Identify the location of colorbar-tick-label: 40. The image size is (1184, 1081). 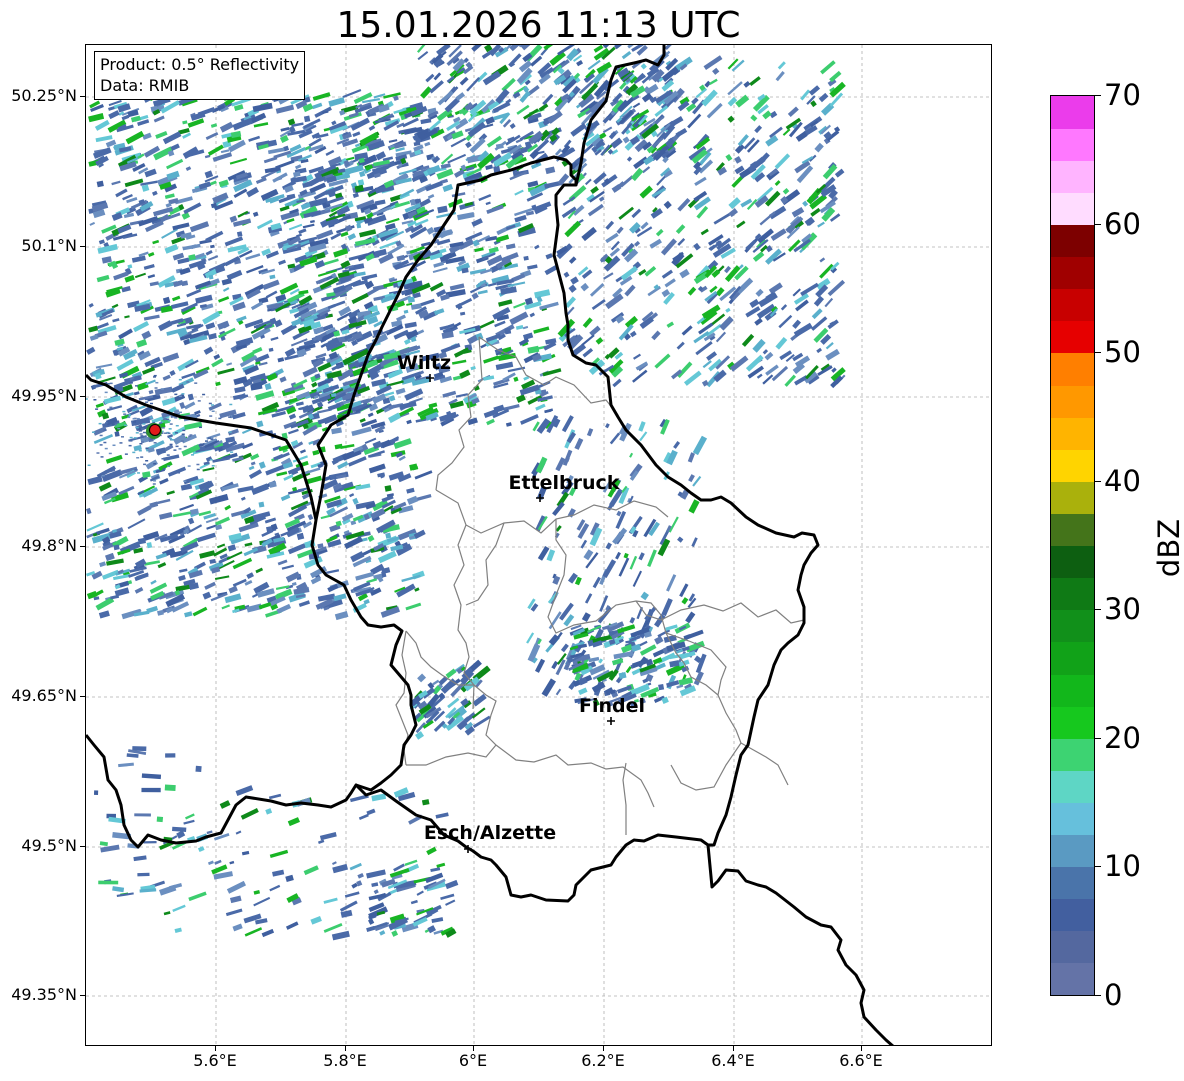
(1122, 480).